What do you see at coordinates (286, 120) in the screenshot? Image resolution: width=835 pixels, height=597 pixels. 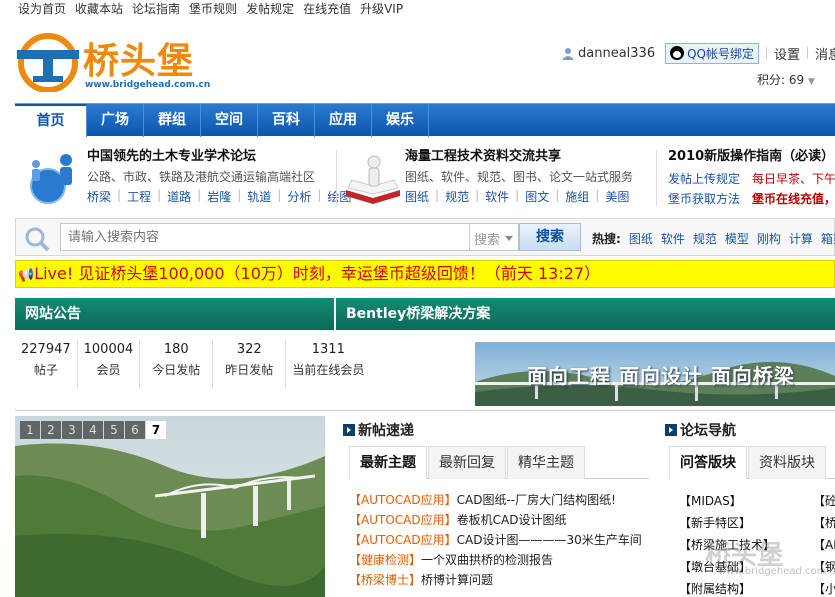 I see `nav-wiki: 百科` at bounding box center [286, 120].